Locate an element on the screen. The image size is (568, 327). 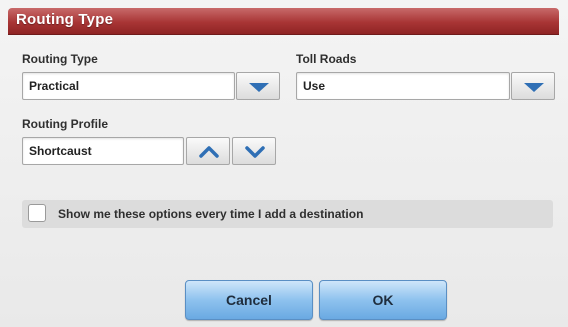
ok-button: OK is located at coordinates (383, 300).